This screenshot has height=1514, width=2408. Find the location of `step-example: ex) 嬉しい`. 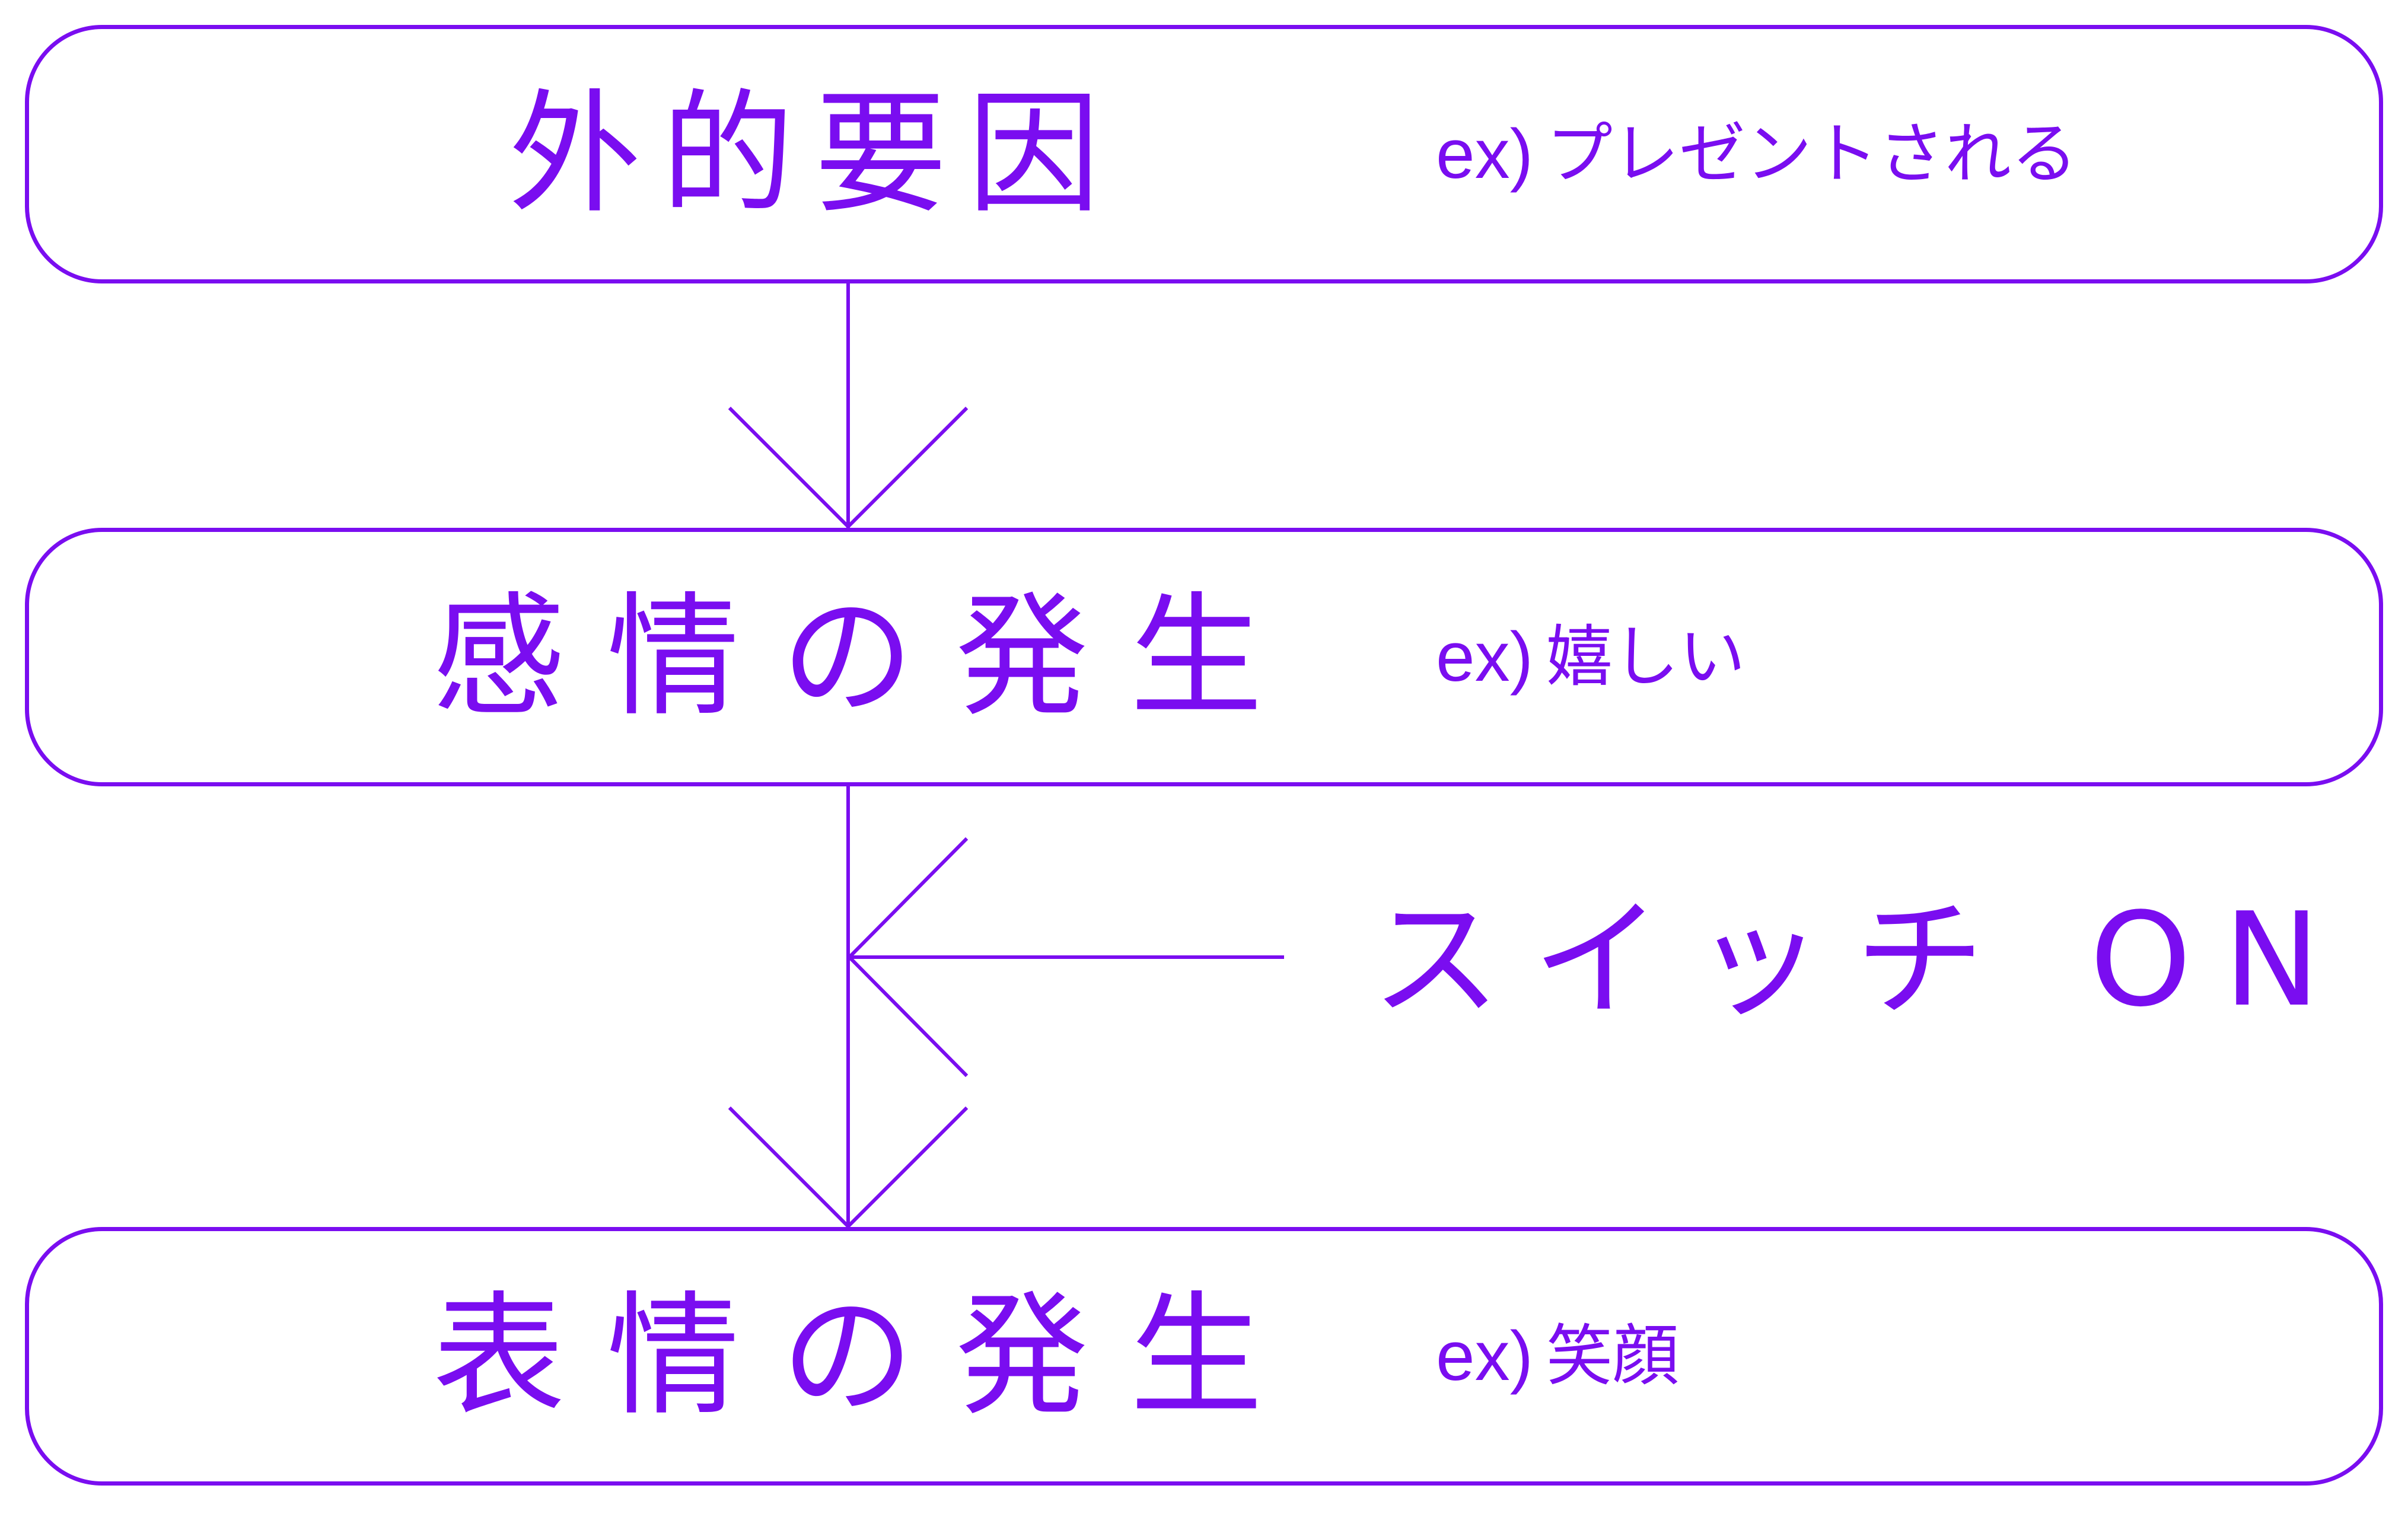

step-example: ex) 嬉しい is located at coordinates (1591, 657).